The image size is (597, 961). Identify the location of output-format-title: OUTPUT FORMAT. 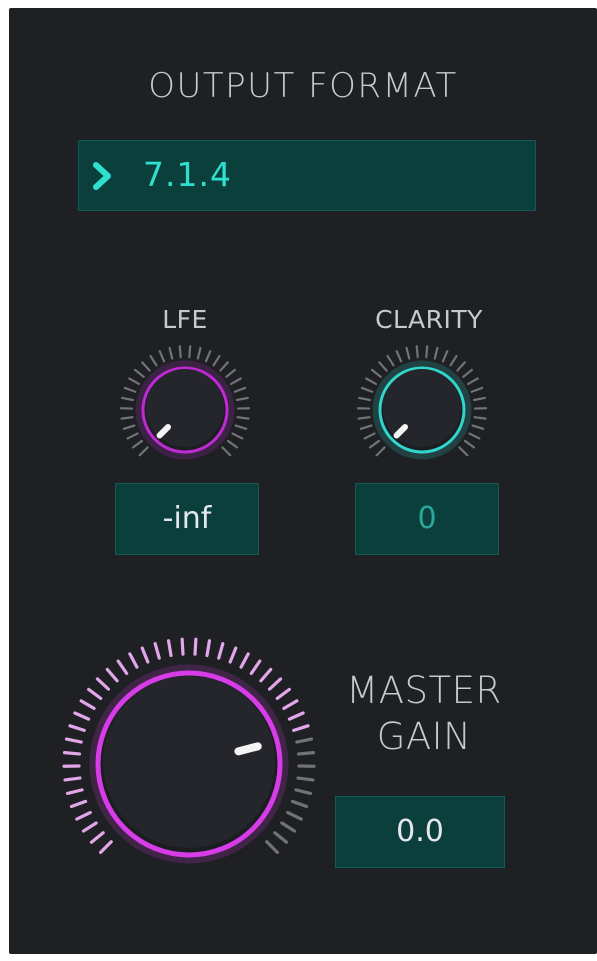
(303, 86).